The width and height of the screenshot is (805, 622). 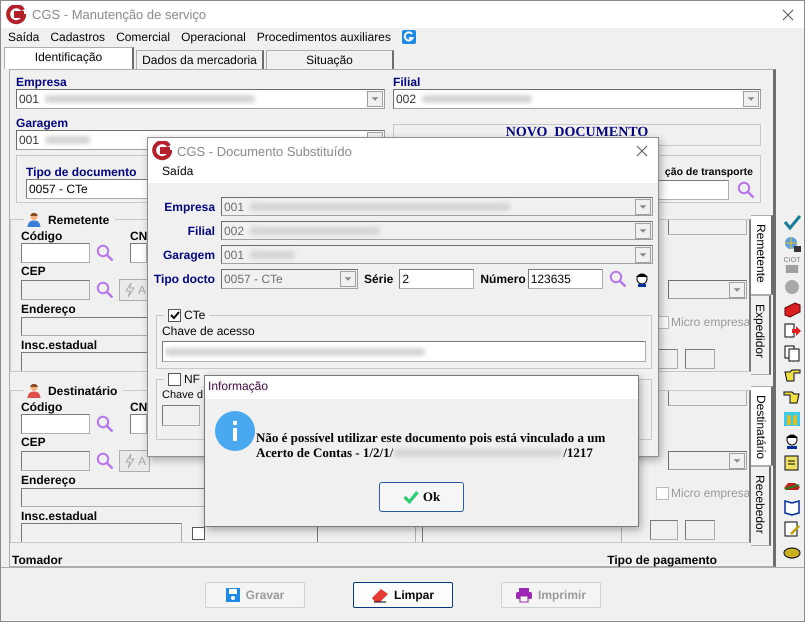 I want to click on field-label: Série, so click(x=379, y=279).